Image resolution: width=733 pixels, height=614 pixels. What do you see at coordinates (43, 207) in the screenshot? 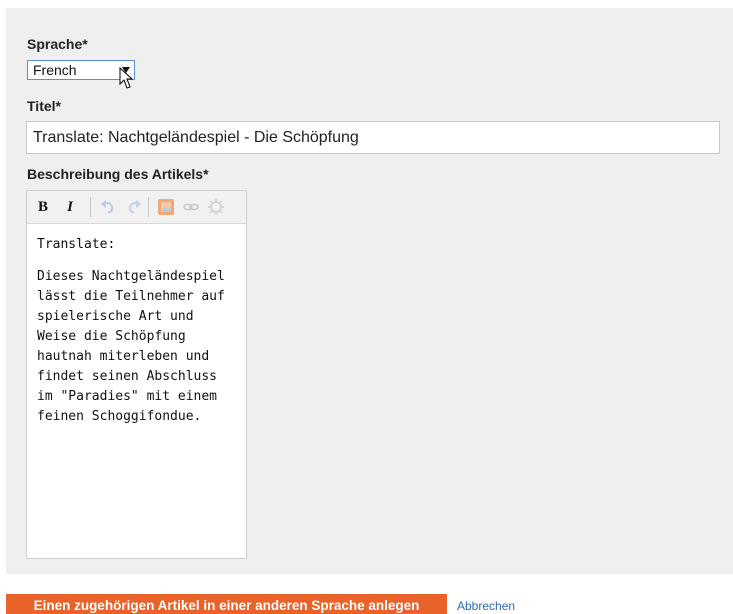
I see `bold-button: B` at bounding box center [43, 207].